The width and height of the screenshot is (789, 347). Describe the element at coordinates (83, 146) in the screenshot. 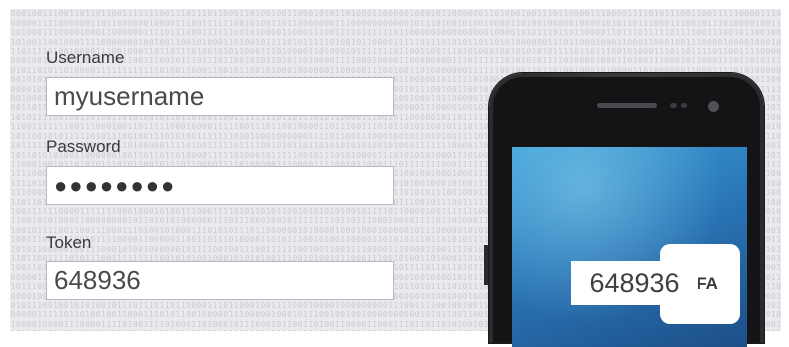

I see `password-label: Password` at that location.